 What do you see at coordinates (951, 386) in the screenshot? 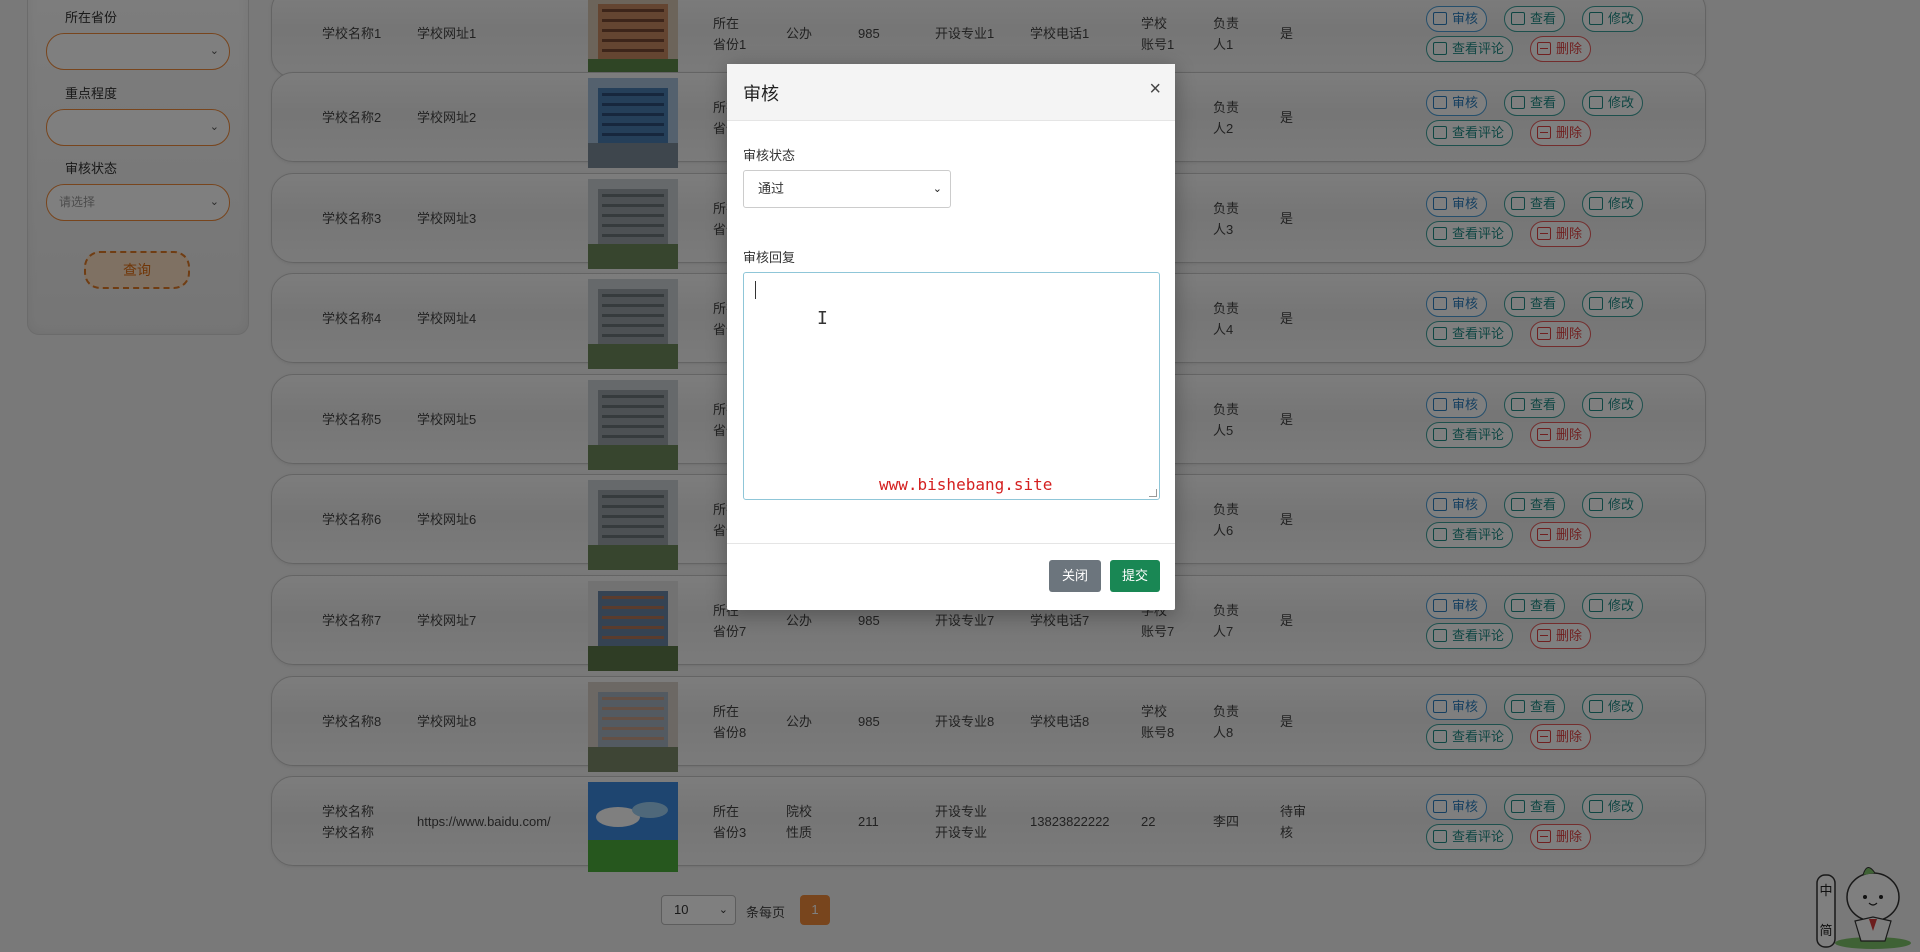
I see `audit-reply-textarea: I www.bishebang.site` at bounding box center [951, 386].